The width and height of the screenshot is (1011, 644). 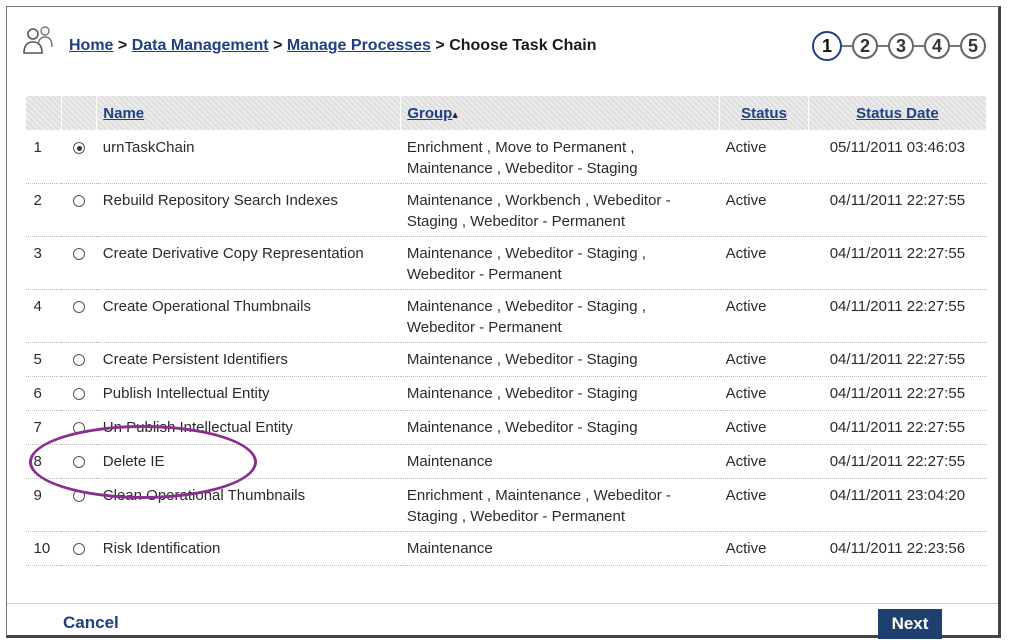 What do you see at coordinates (123, 113) in the screenshot?
I see `sort-by-name-link: Name` at bounding box center [123, 113].